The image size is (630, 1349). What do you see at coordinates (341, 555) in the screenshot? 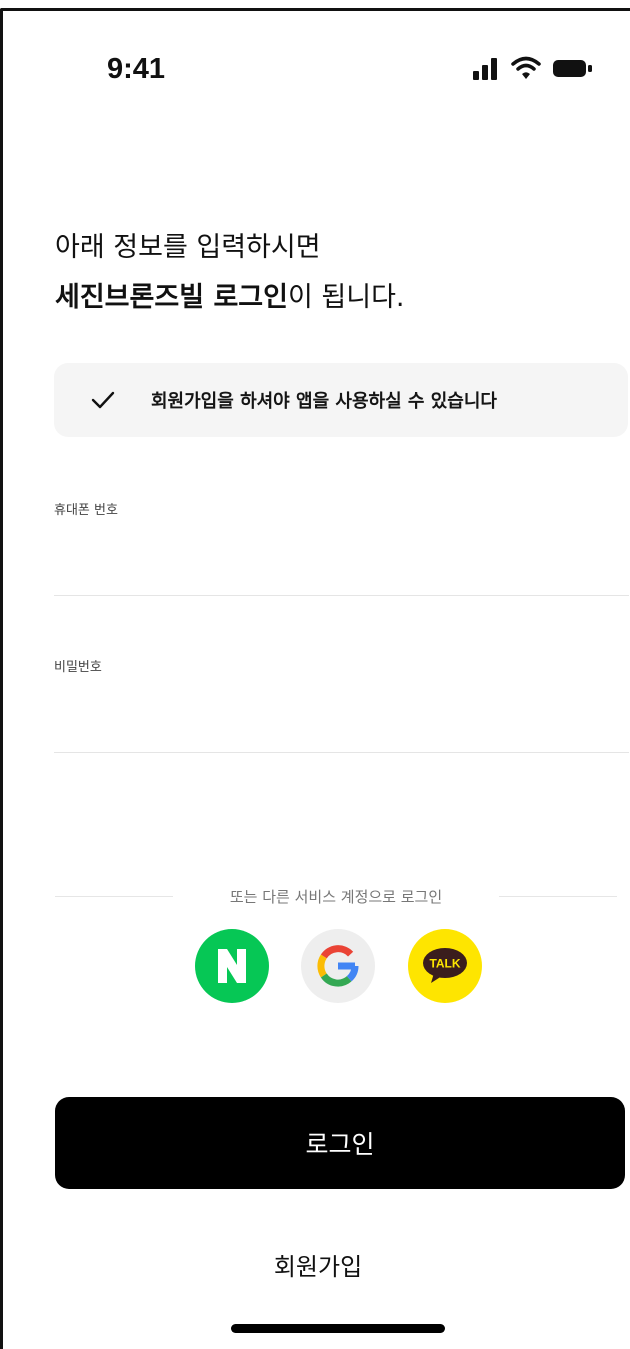
I see `phone-input` at bounding box center [341, 555].